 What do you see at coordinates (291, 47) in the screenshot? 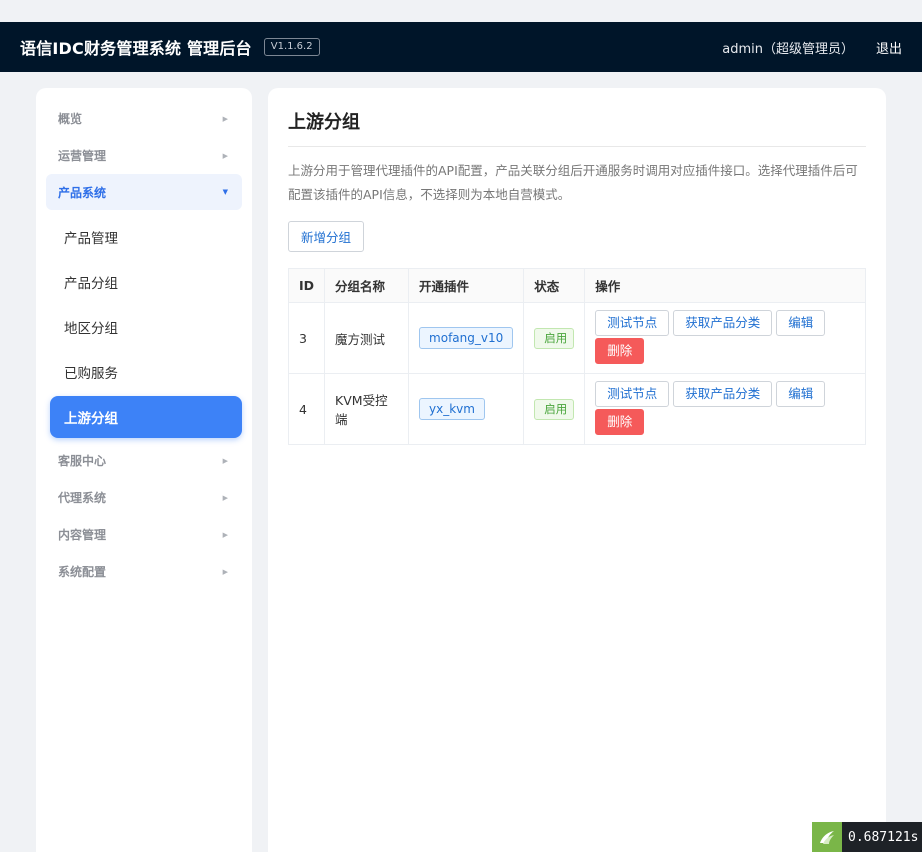
I see `version-badge: V1.1.6.2` at bounding box center [291, 47].